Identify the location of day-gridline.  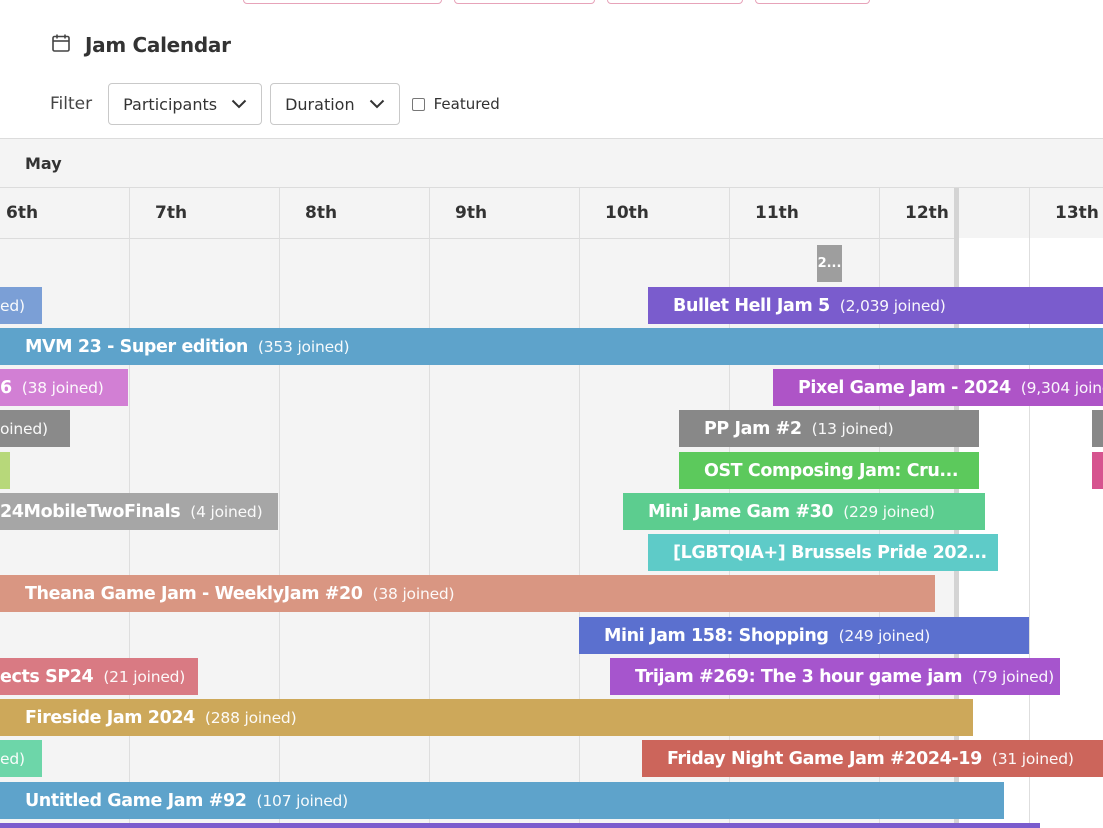
(1029, 508).